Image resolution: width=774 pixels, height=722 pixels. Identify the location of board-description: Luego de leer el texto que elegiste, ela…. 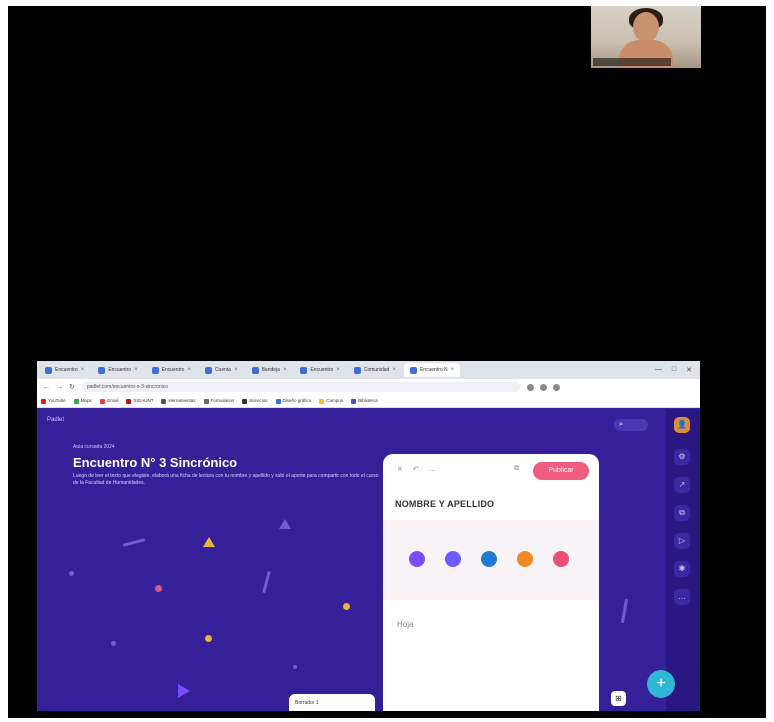
(226, 479).